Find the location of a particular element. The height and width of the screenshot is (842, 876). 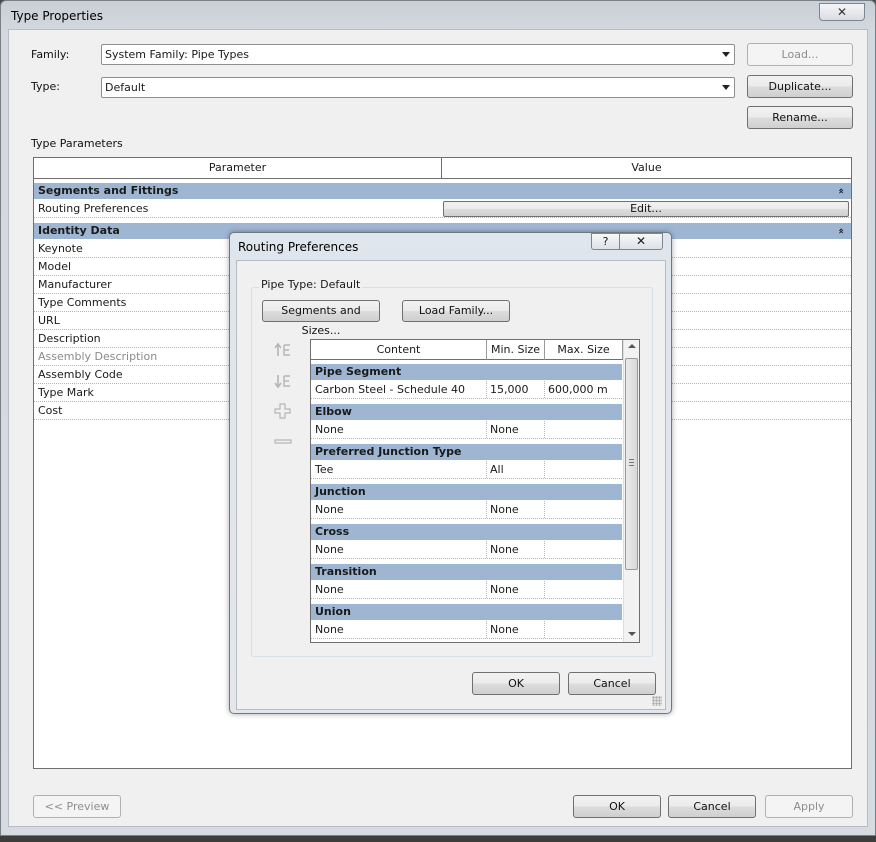

group-preferred-junction-type: Preferred Junction Type is located at coordinates (466, 452).